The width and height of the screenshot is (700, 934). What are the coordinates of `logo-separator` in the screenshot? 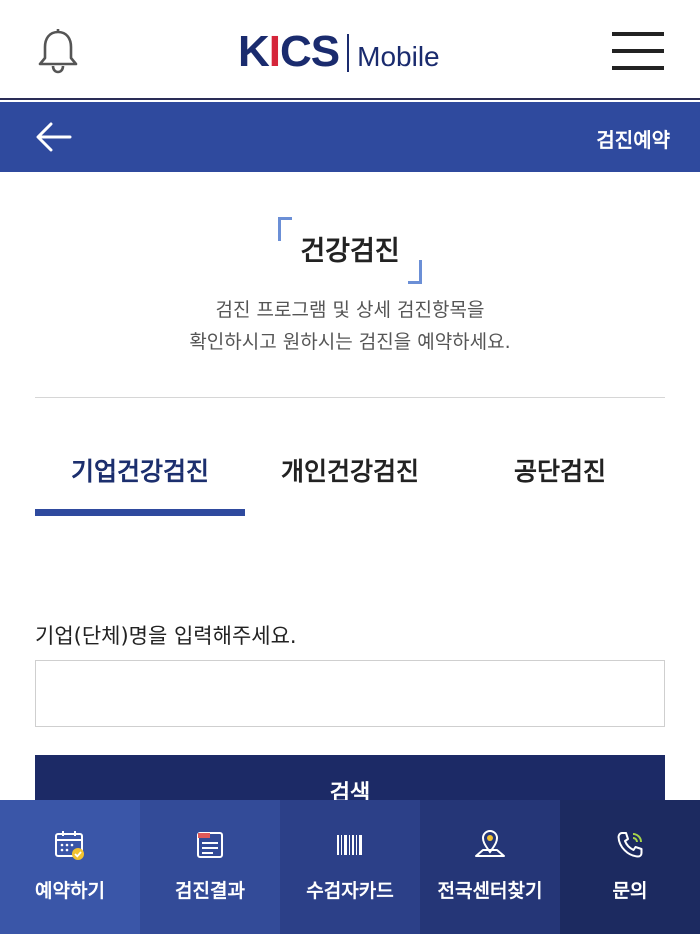 It's located at (348, 53).